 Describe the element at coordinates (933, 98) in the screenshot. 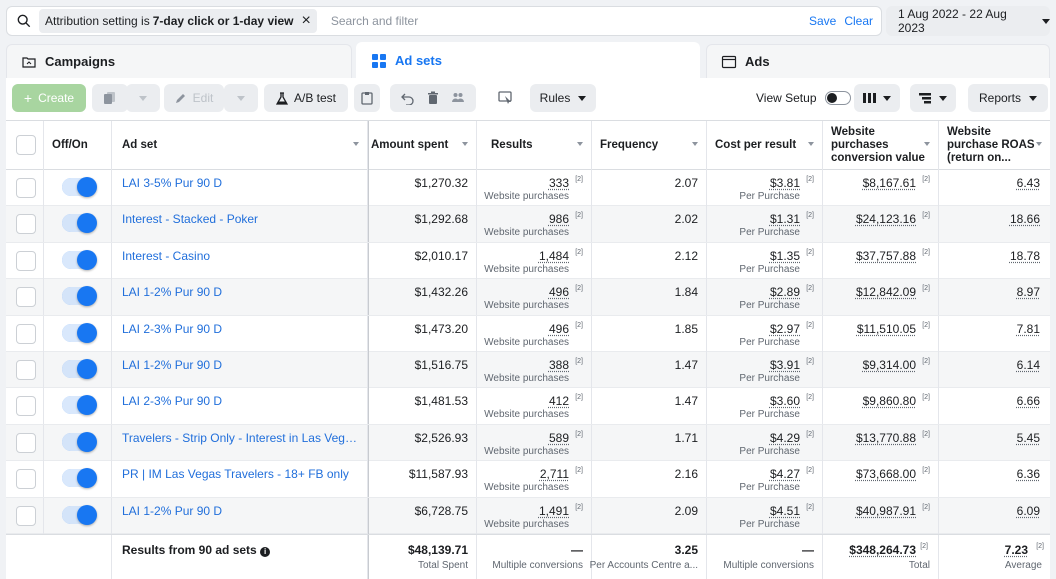

I see `breakdown-button` at that location.